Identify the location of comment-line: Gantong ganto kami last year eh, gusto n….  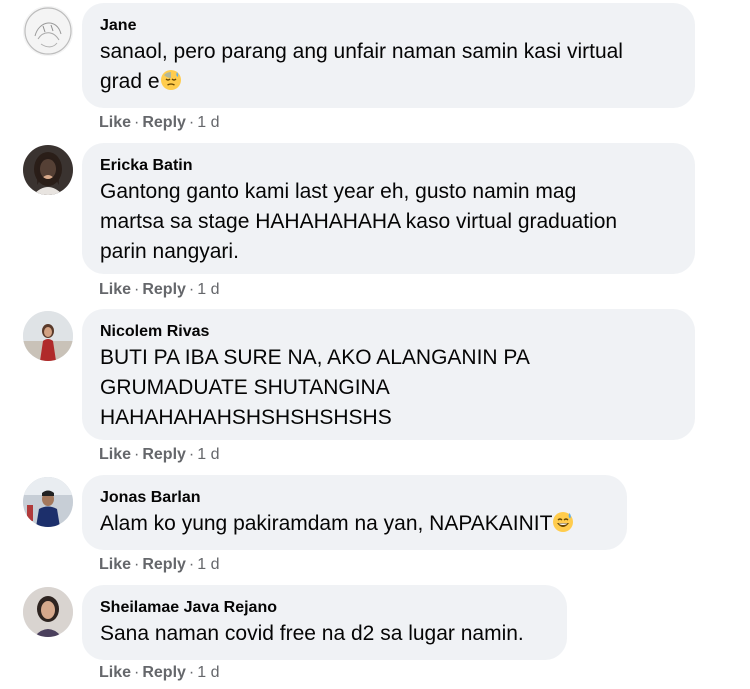
(338, 191).